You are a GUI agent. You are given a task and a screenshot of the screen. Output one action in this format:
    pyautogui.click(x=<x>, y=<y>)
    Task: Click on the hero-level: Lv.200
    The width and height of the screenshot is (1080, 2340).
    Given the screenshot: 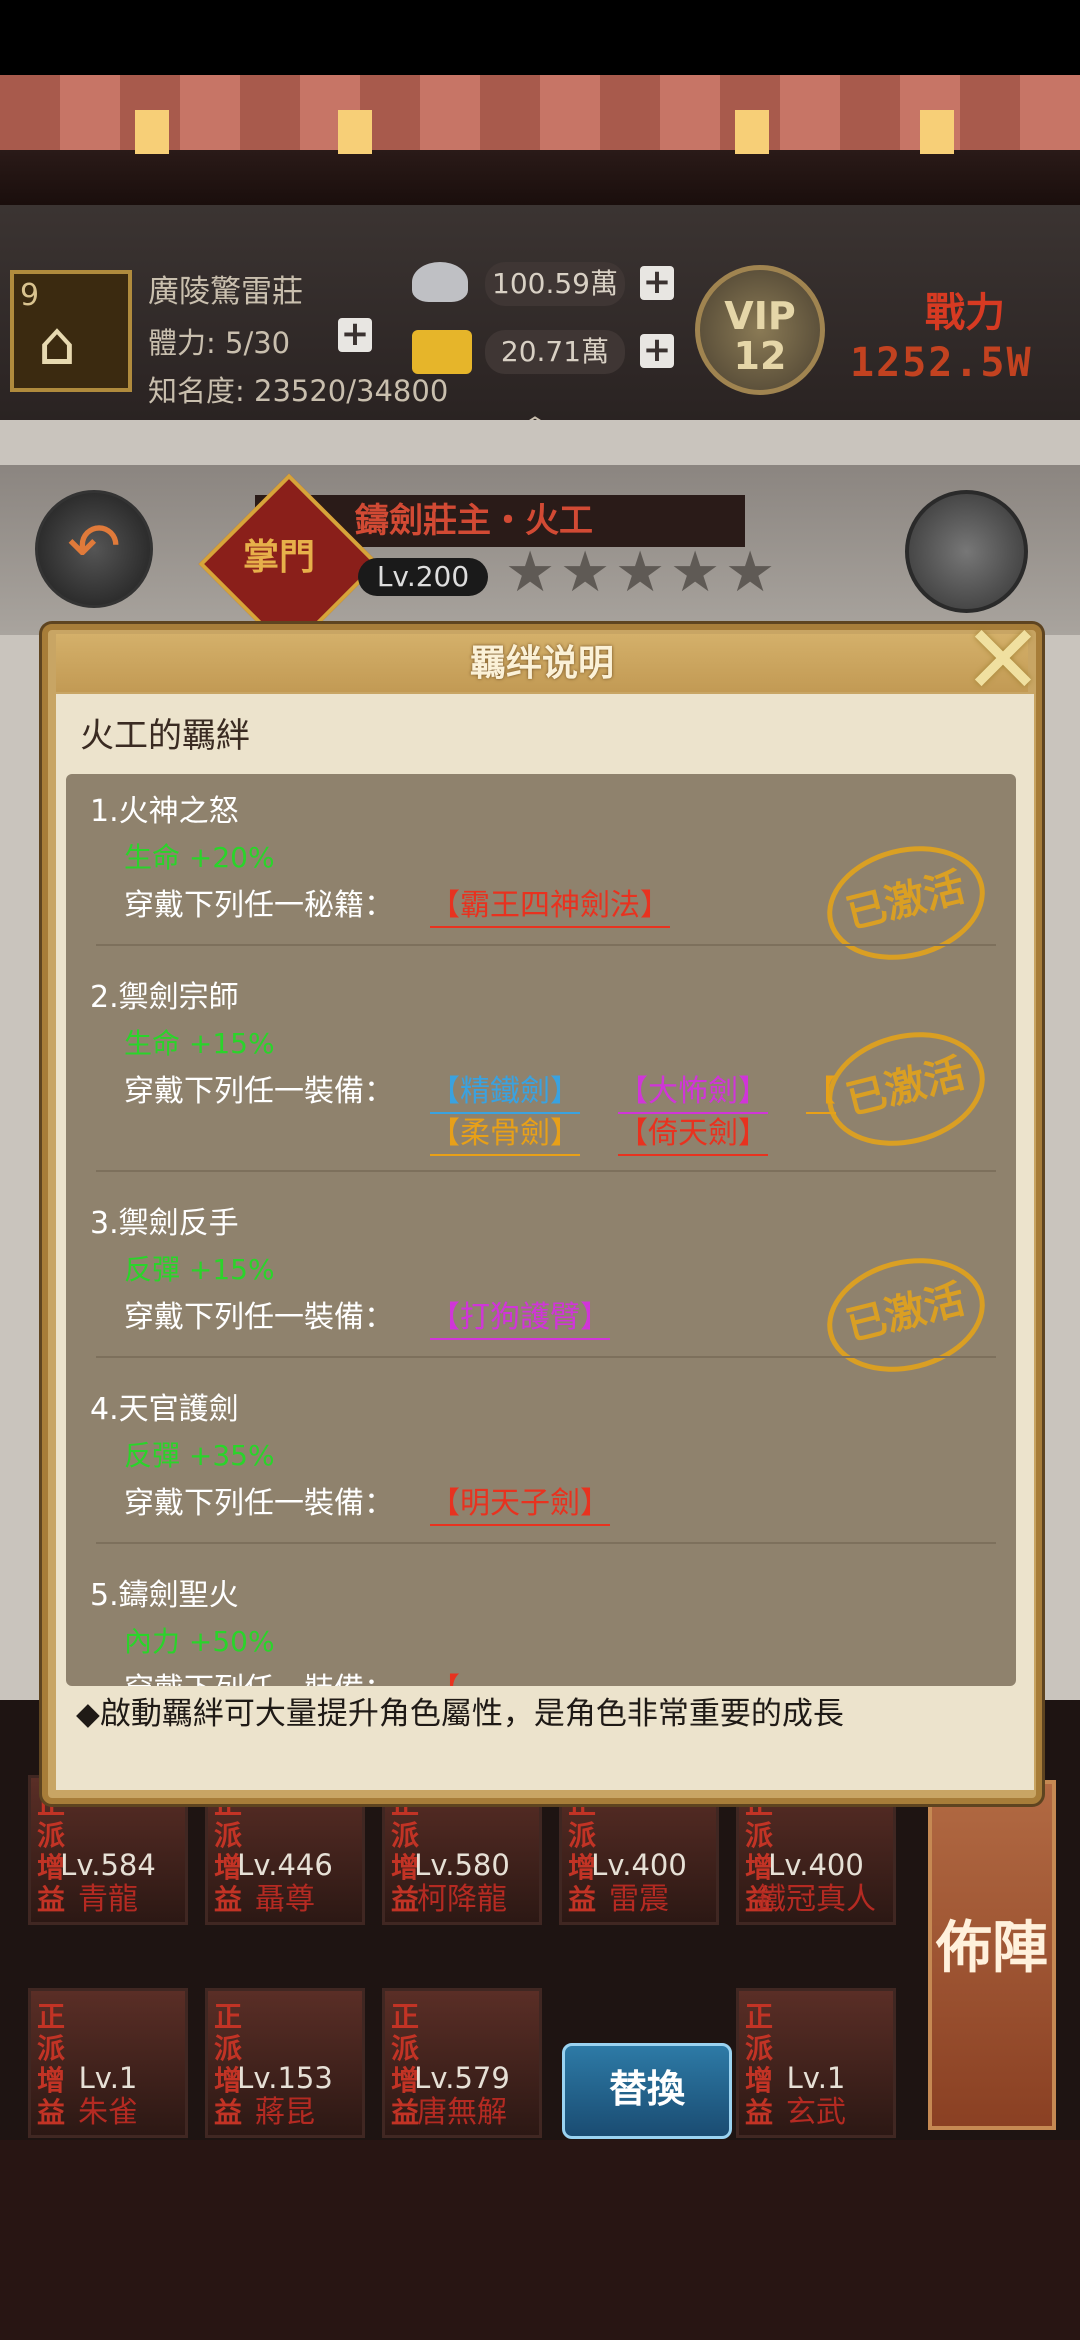 What is the action you would take?
    pyautogui.click(x=423, y=577)
    